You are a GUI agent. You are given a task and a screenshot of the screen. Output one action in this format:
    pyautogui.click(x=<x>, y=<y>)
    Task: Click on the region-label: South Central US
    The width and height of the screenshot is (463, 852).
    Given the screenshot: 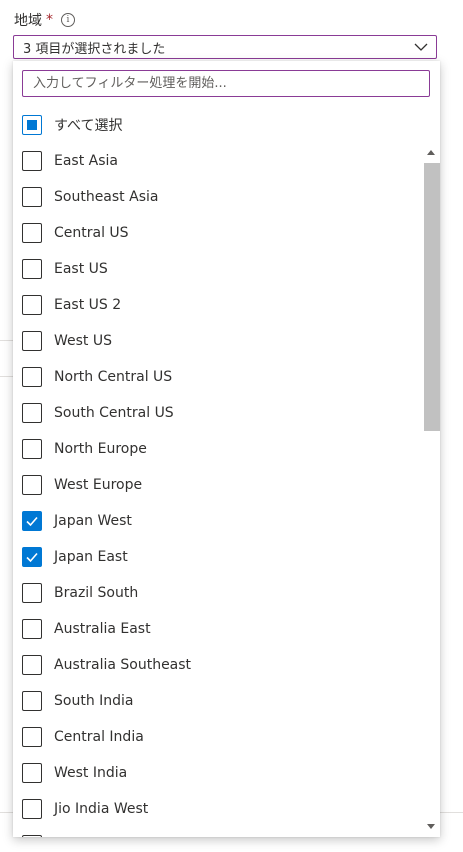 What is the action you would take?
    pyautogui.click(x=114, y=413)
    